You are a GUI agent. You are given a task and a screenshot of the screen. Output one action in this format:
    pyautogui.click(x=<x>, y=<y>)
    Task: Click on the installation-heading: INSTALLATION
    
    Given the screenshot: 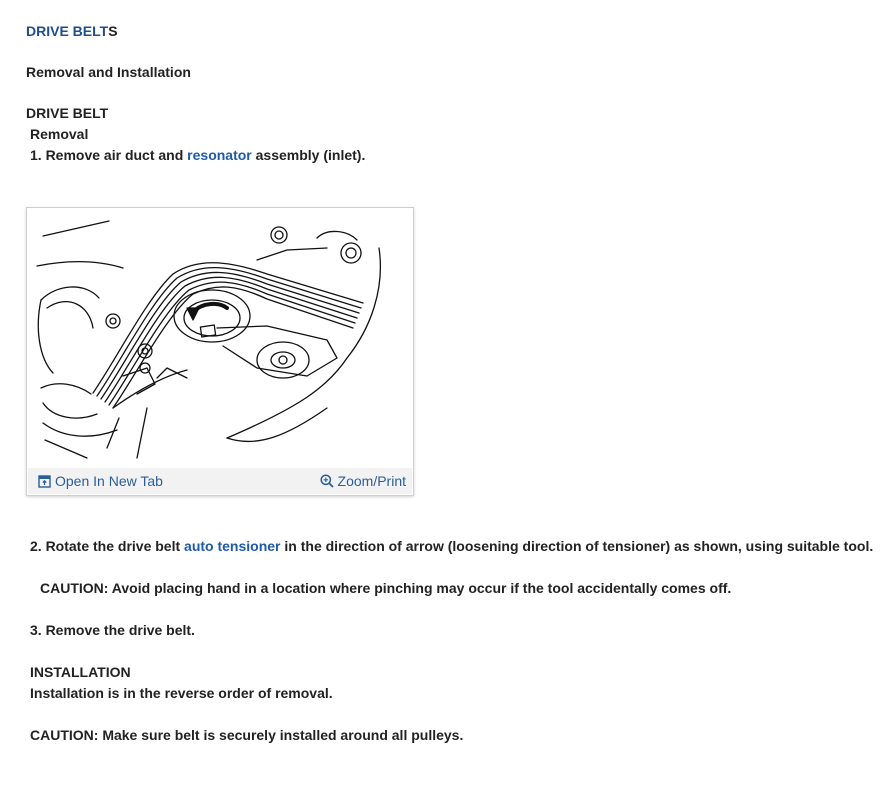 What is the action you would take?
    pyautogui.click(x=80, y=672)
    